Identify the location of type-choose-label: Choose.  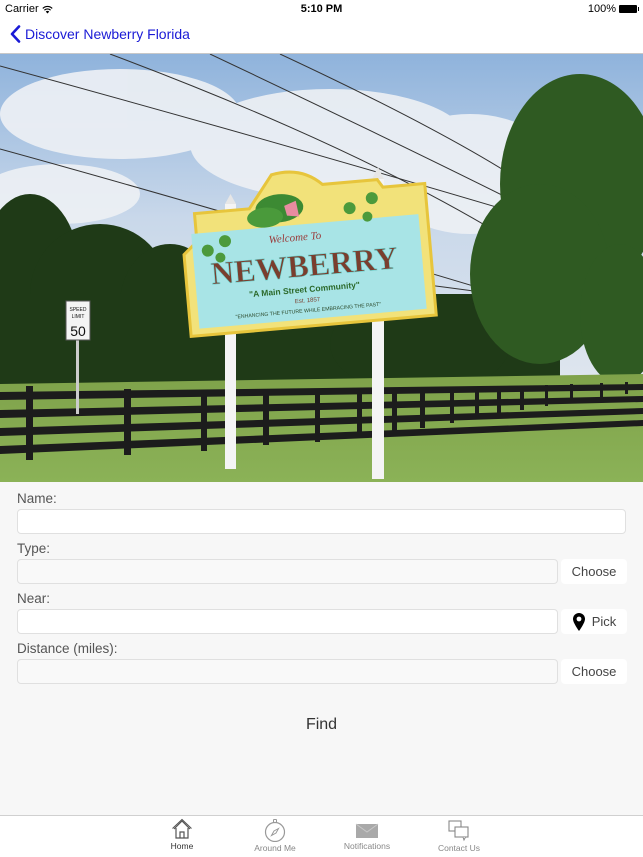
(594, 571).